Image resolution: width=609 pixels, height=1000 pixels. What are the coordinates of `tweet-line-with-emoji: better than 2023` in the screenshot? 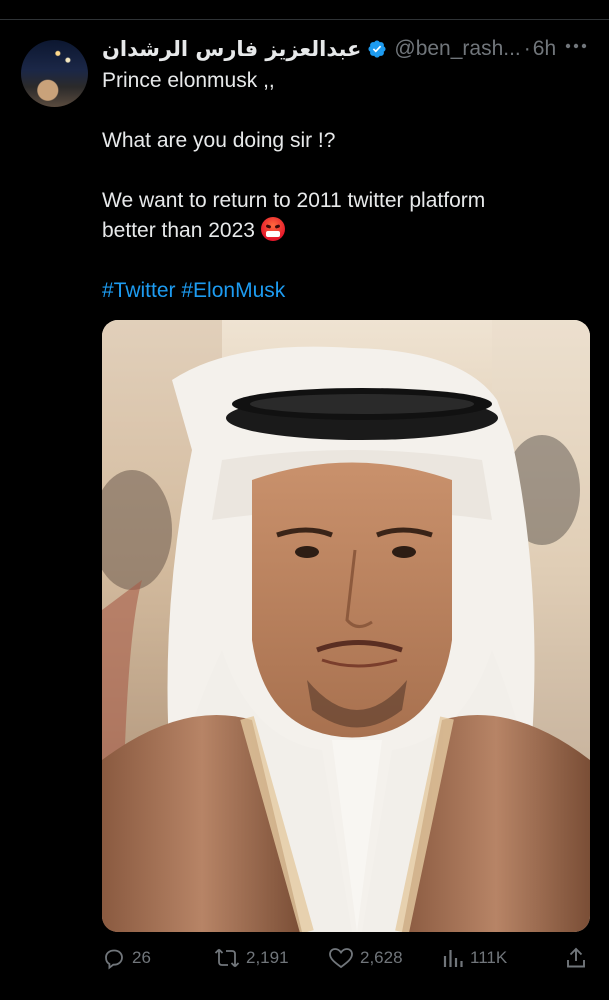 It's located at (337, 231).